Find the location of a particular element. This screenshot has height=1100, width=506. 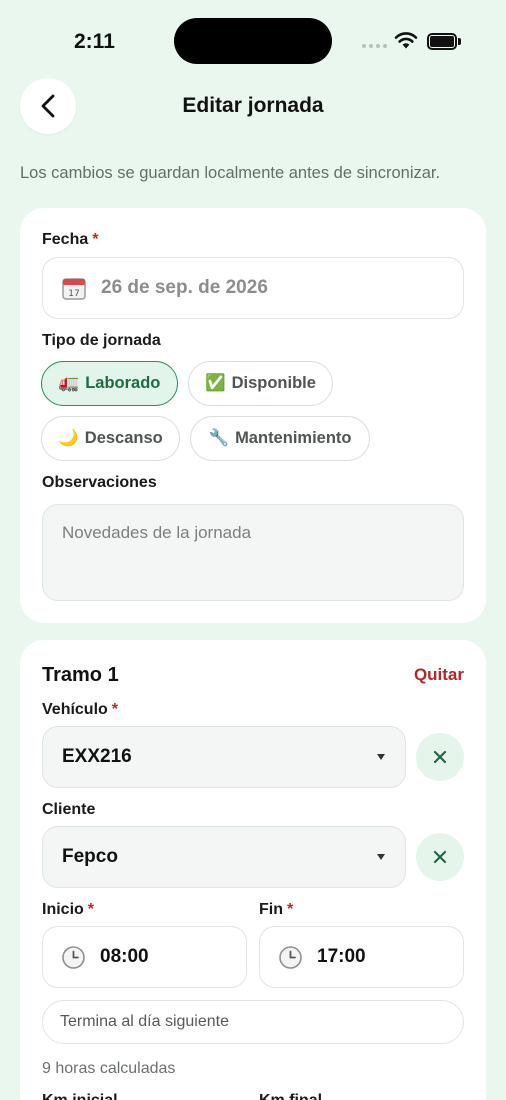

date-value: 26 de sep. de 2026 is located at coordinates (184, 287).